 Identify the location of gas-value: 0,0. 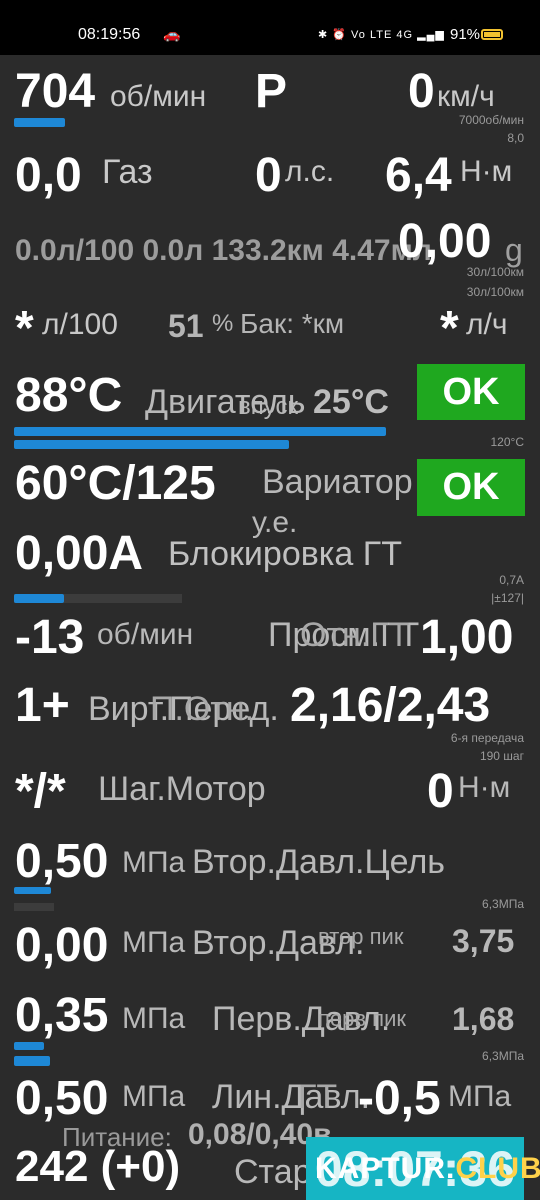
(48, 175).